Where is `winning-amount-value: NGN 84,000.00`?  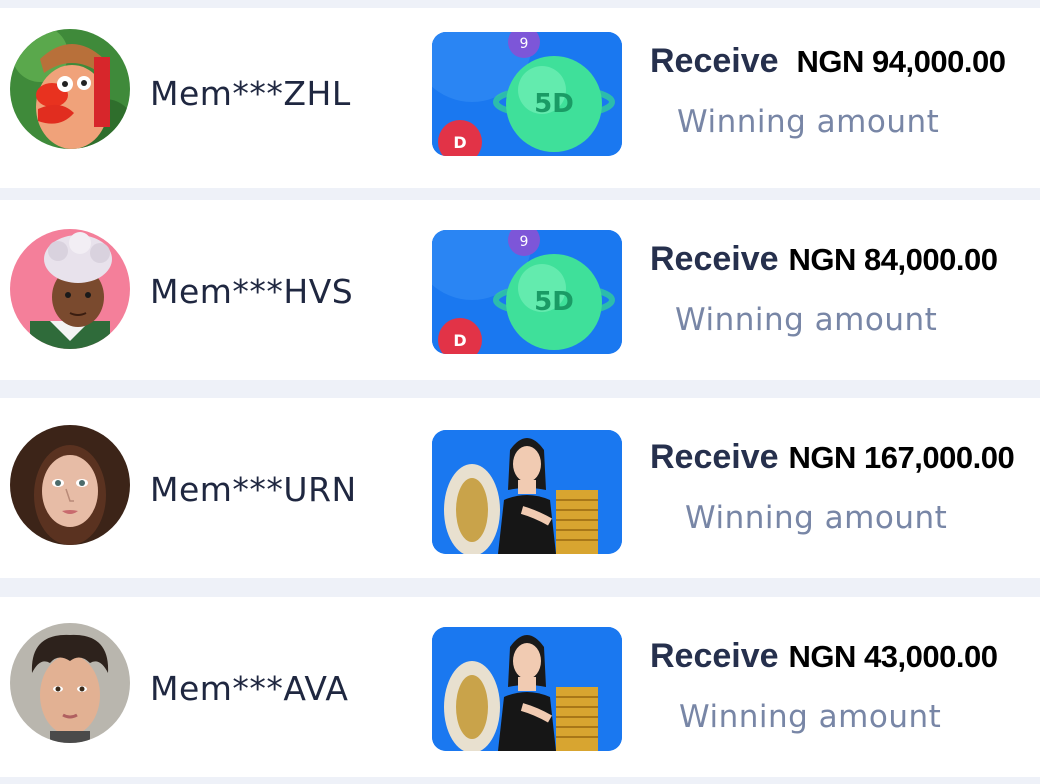 winning-amount-value: NGN 84,000.00 is located at coordinates (893, 259).